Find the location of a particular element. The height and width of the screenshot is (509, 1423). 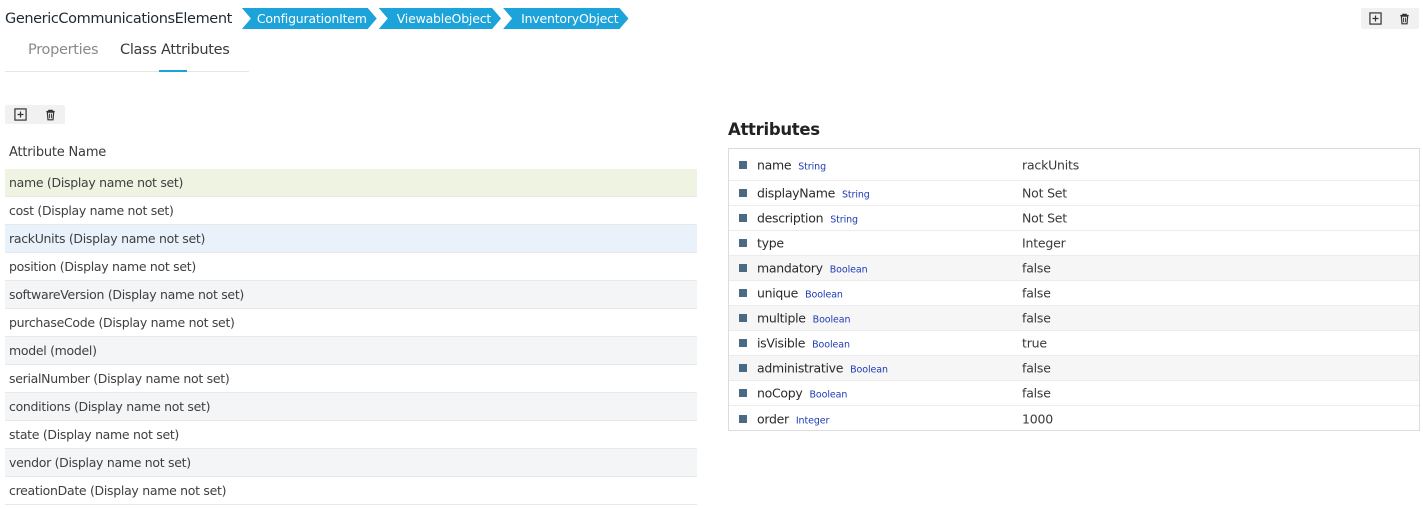

property-name: mandatory is located at coordinates (790, 268).